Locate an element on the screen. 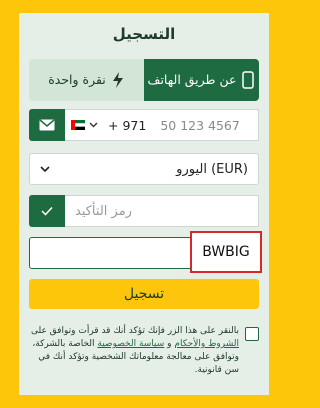  agreement-text-2: و is located at coordinates (169, 344).